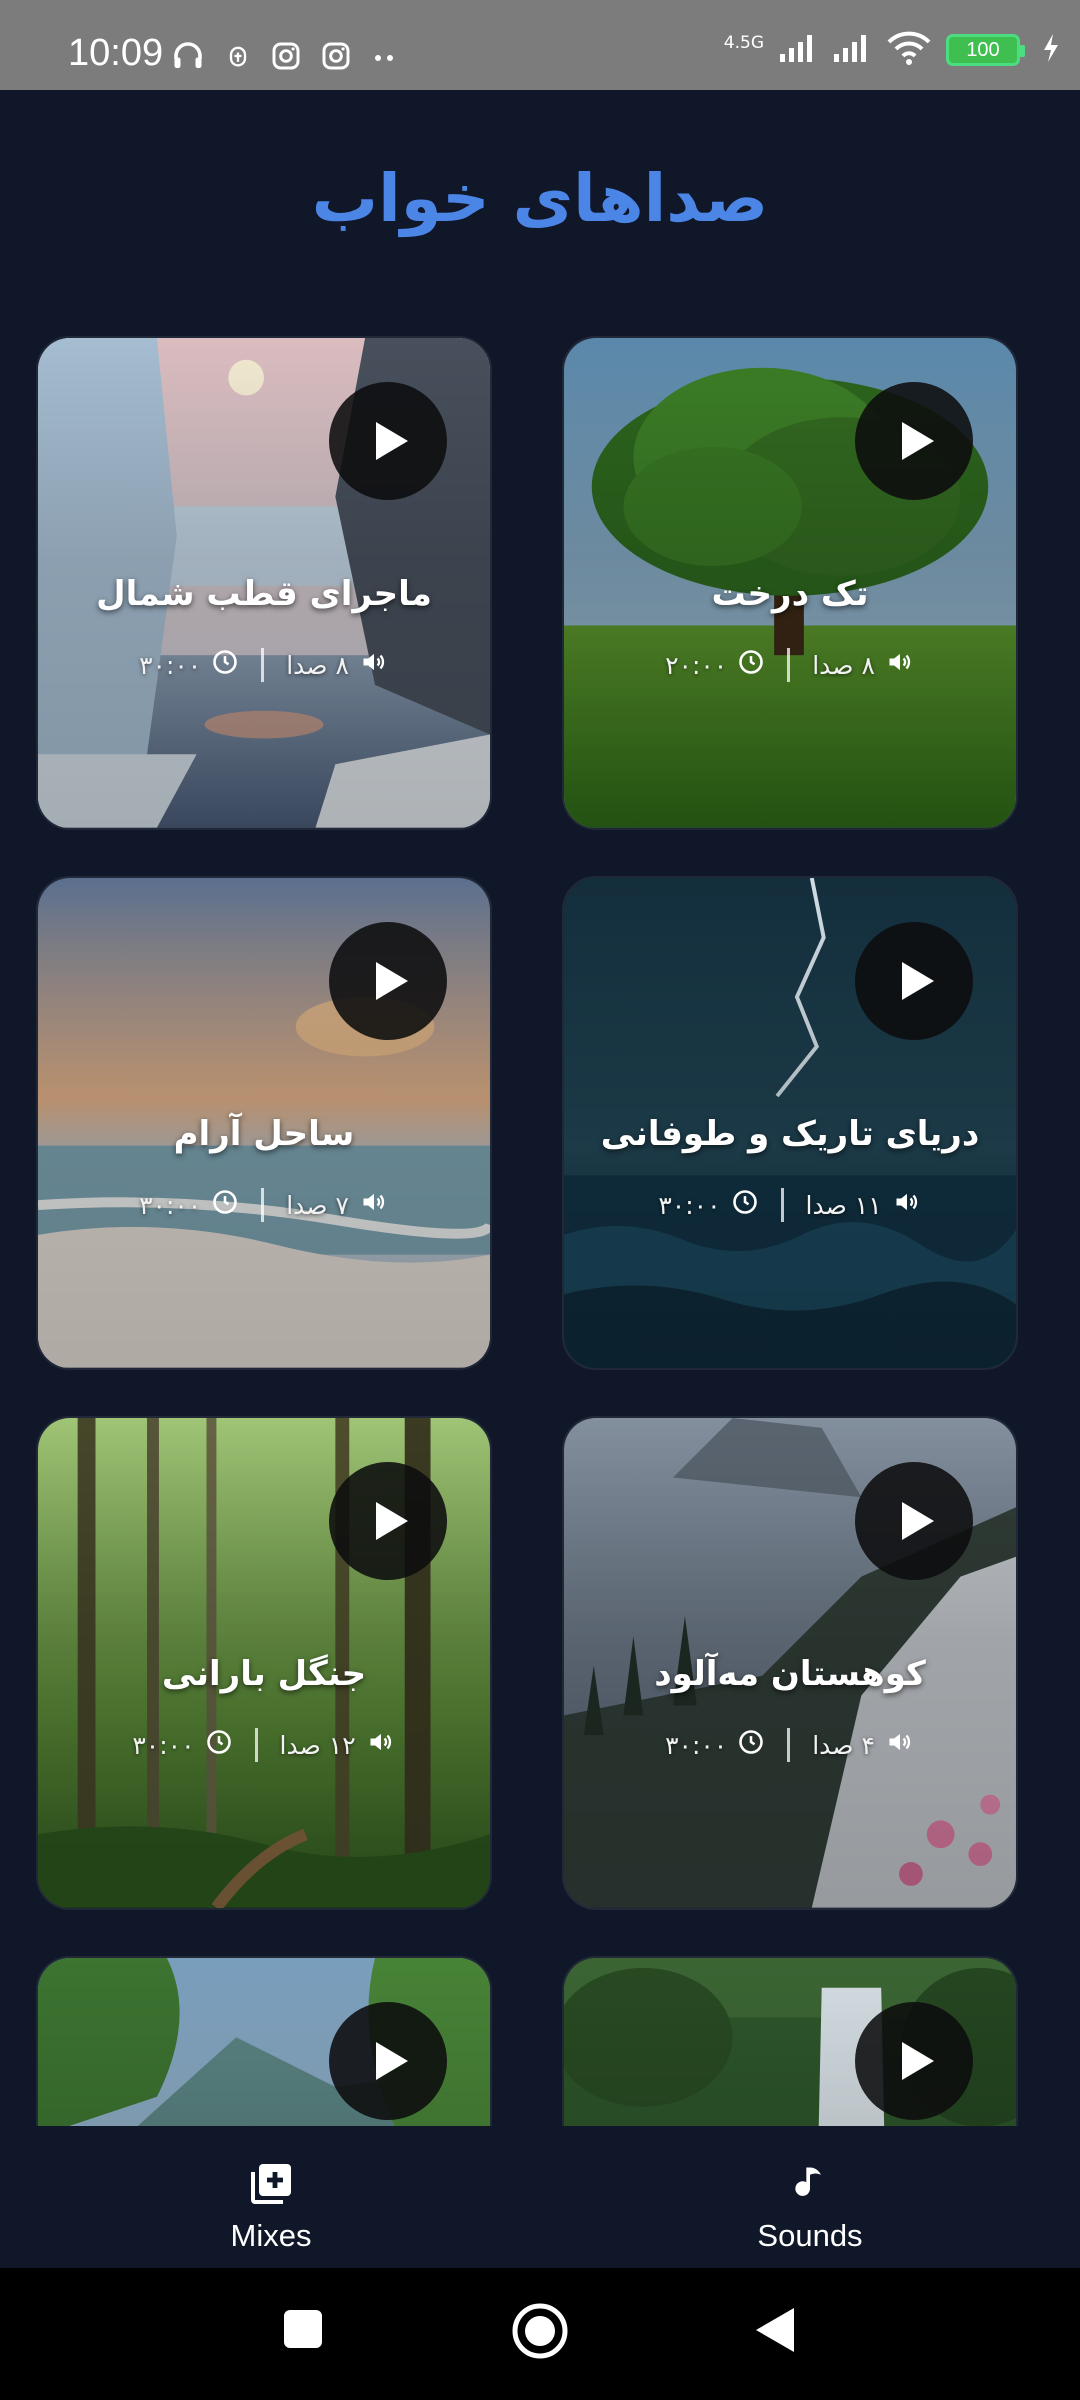 This screenshot has height=2400, width=1080. I want to click on music-note-icon, so click(810, 2189).